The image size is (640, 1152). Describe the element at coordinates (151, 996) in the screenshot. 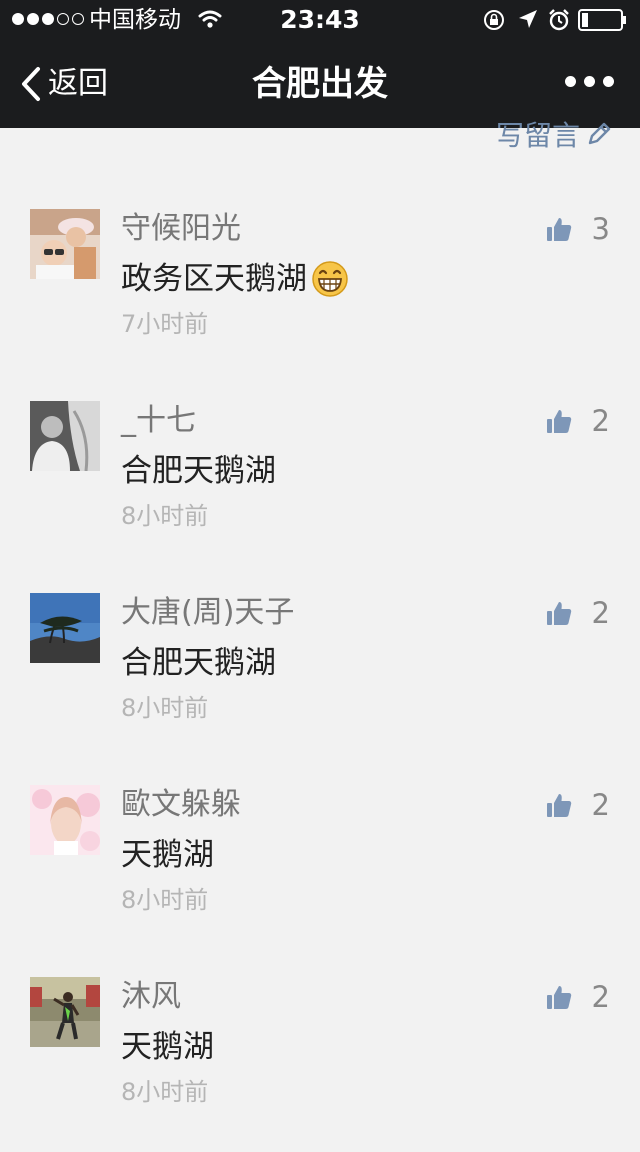

I see `commenter-name: 沐风` at that location.